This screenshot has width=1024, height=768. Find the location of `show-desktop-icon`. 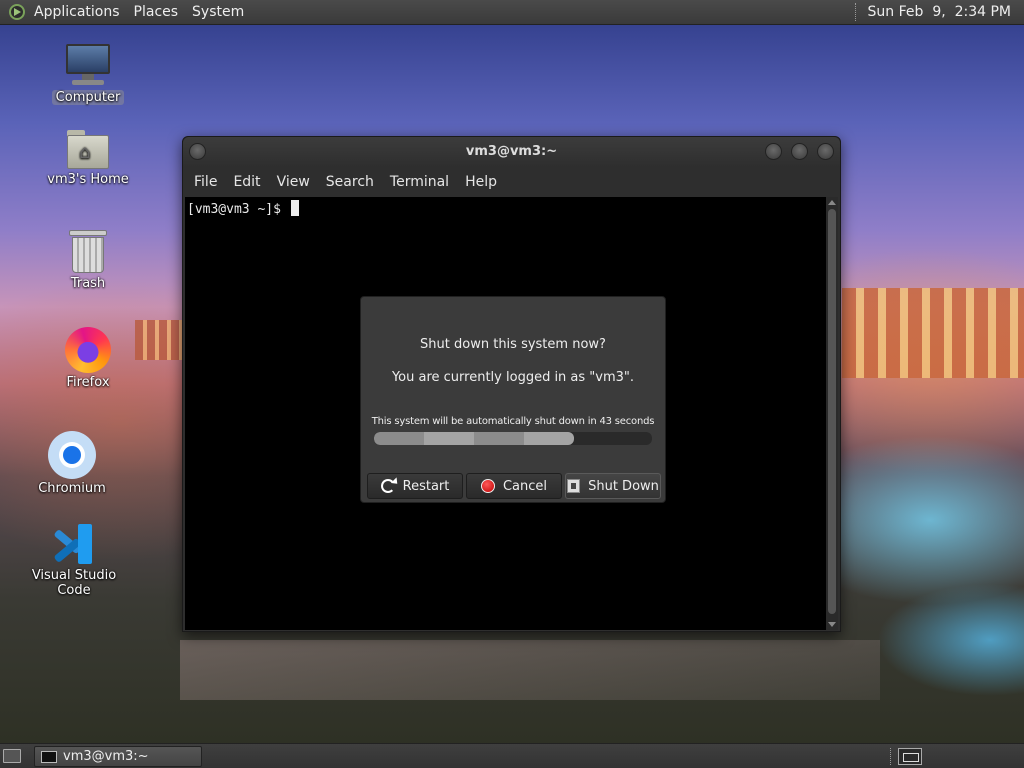

show-desktop-icon is located at coordinates (12, 756).